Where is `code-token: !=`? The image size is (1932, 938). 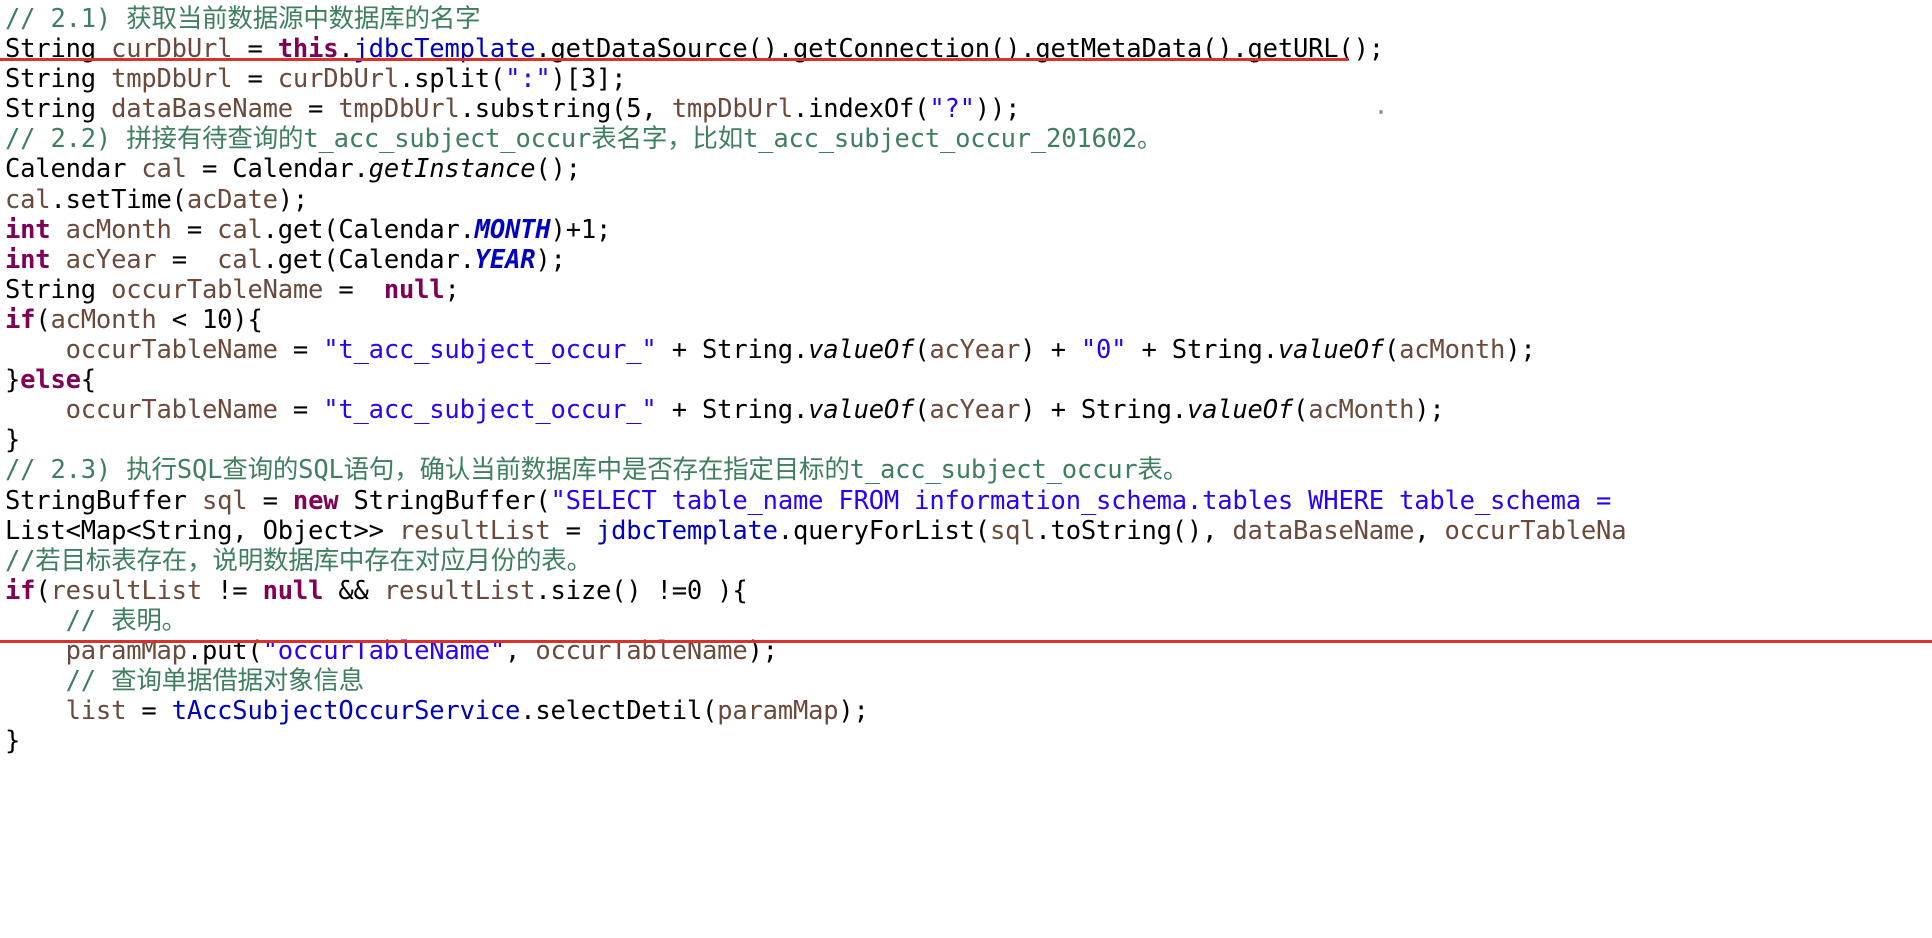
code-token: != is located at coordinates (232, 590).